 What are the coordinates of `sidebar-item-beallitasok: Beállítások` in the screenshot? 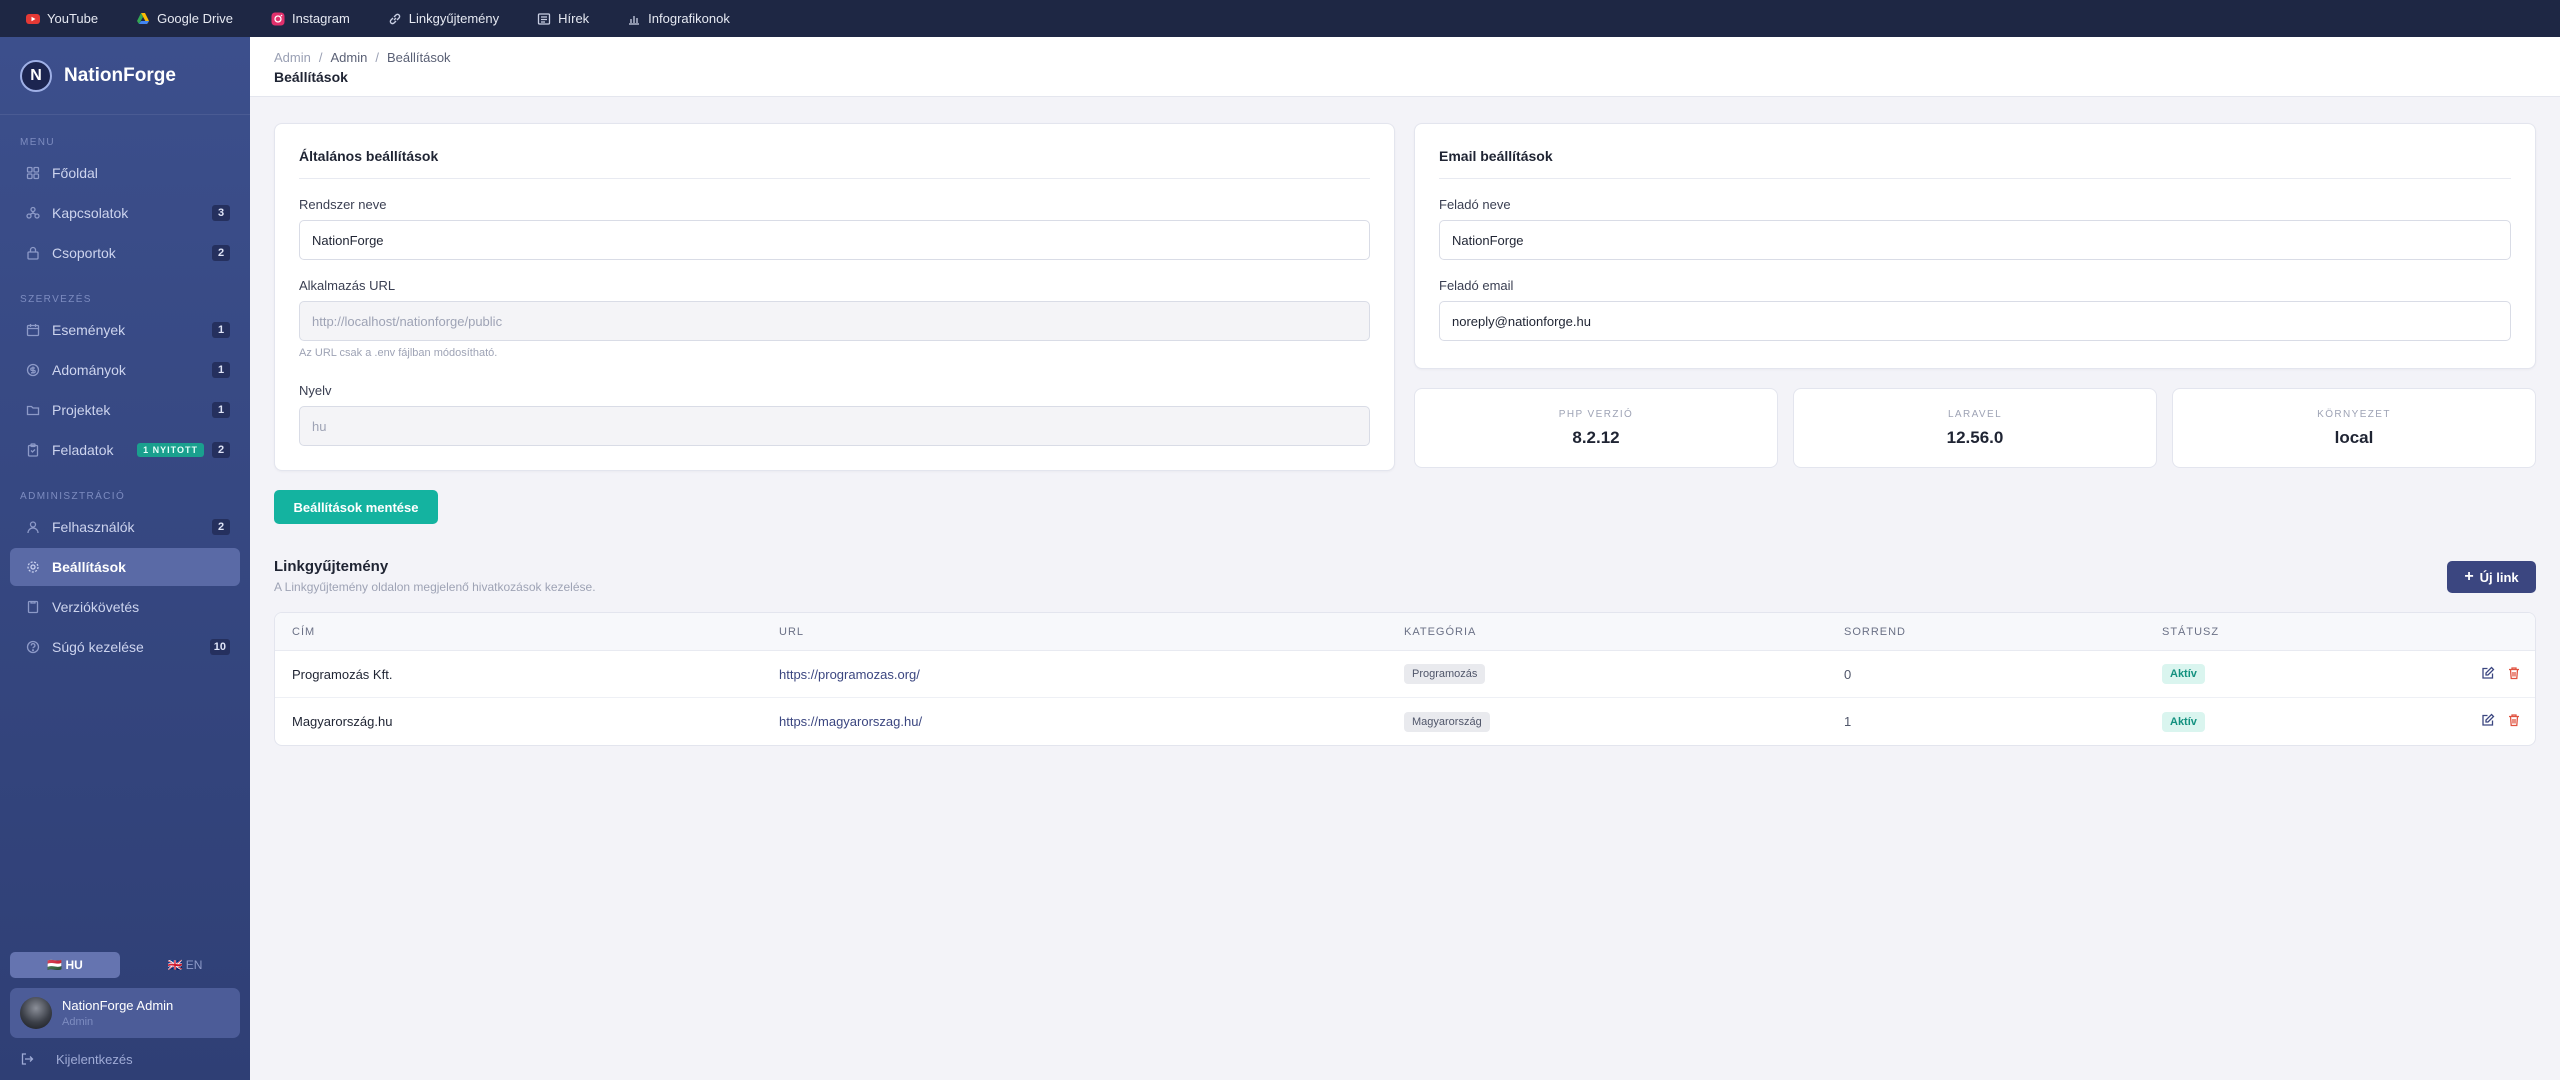 It's located at (125, 567).